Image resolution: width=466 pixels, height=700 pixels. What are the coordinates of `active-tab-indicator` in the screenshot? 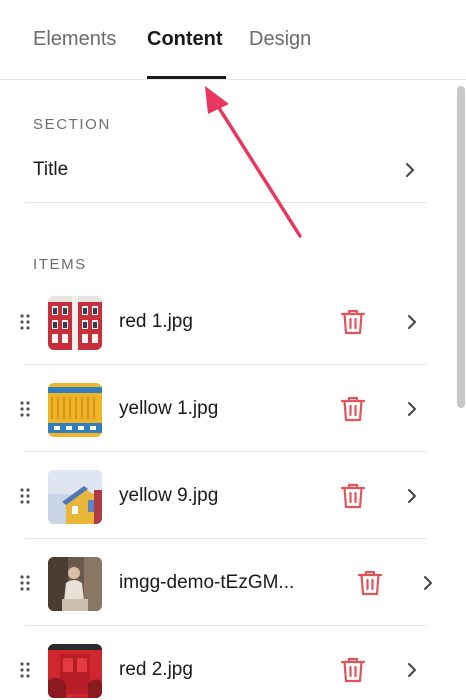 It's located at (186, 77).